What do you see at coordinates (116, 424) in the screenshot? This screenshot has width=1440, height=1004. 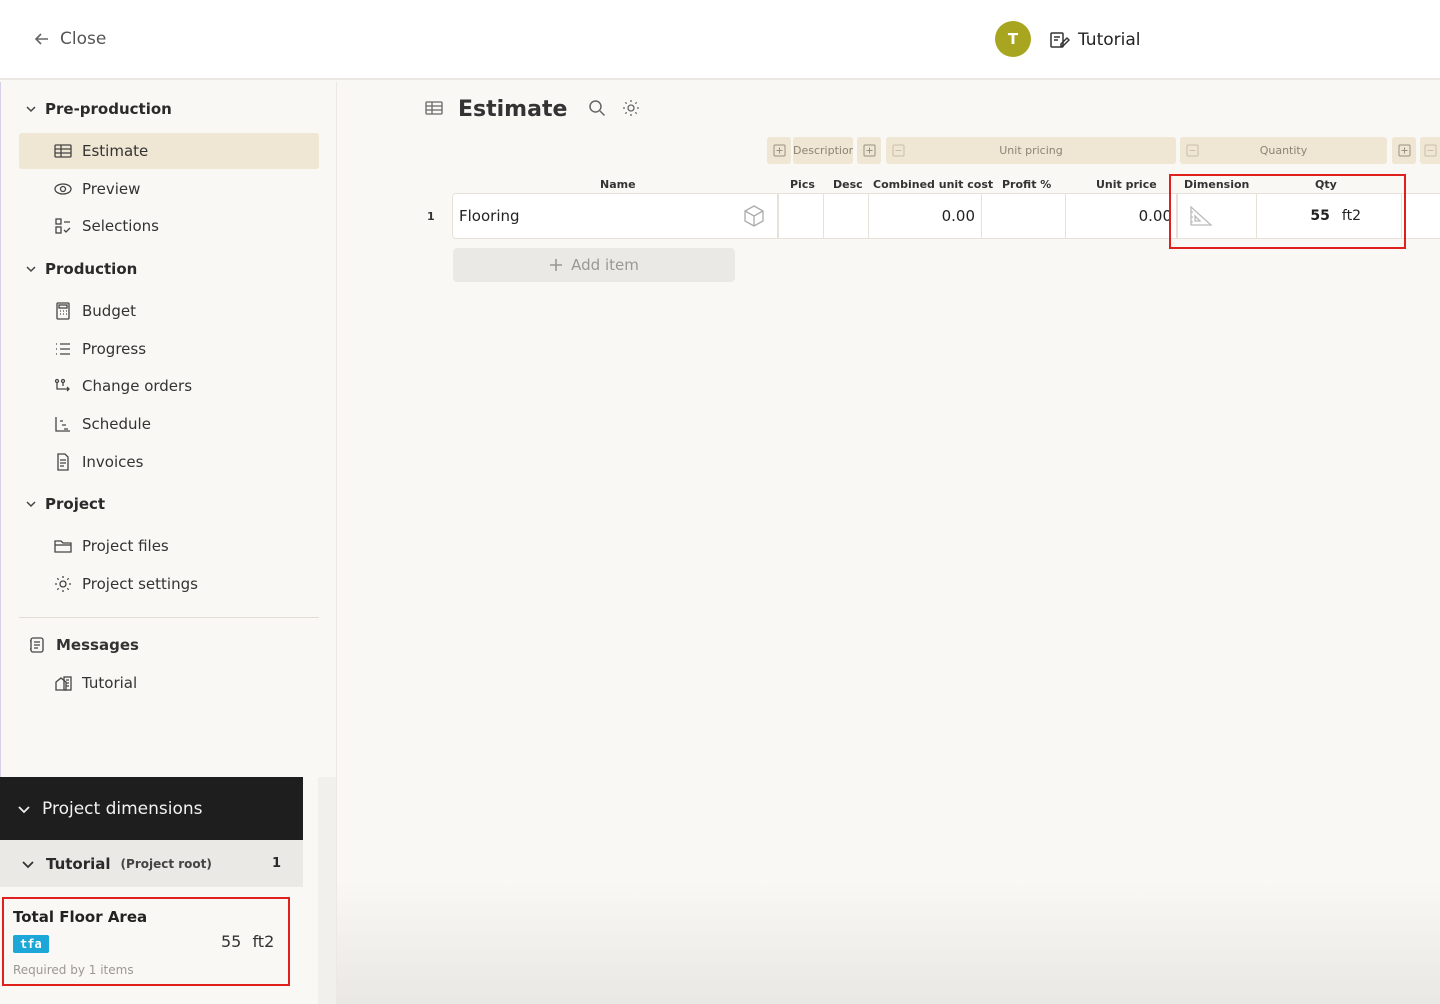 I see `sidebar-item-label: Schedule` at bounding box center [116, 424].